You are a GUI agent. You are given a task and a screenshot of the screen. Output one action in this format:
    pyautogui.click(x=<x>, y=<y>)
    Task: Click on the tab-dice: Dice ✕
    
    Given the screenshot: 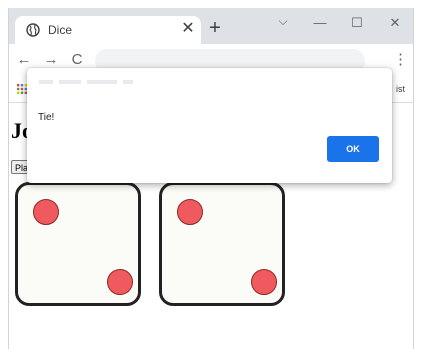 What is the action you would take?
    pyautogui.click(x=108, y=30)
    